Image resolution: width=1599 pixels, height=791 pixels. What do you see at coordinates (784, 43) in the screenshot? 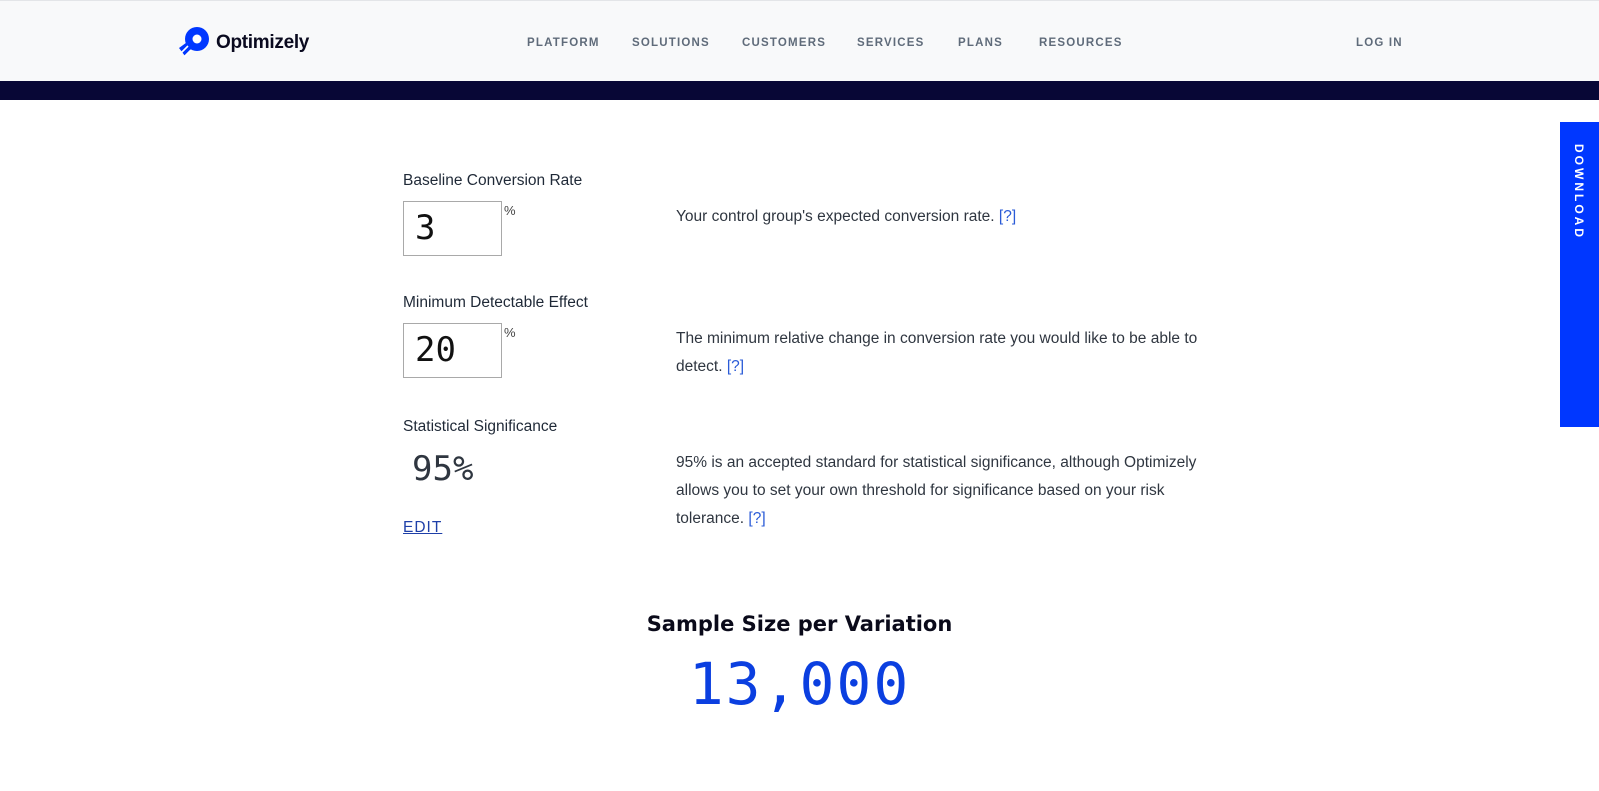
I see `nav-customers: CUSTOMERS` at bounding box center [784, 43].